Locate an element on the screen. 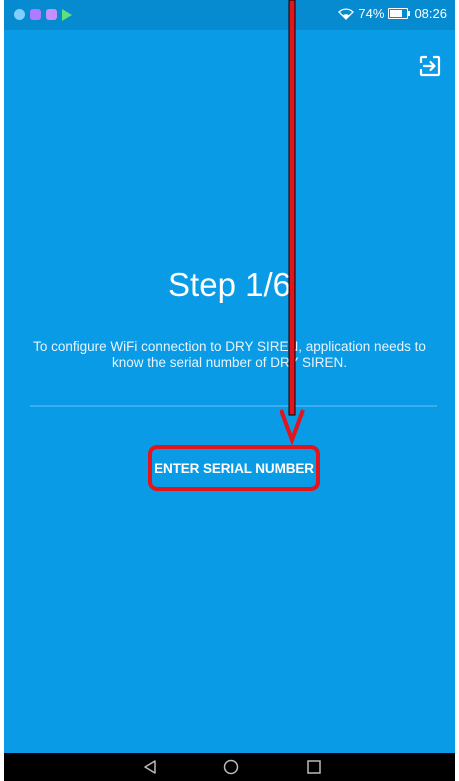 The height and width of the screenshot is (781, 459). status-indicators: 74% 08:26 is located at coordinates (392, 13).